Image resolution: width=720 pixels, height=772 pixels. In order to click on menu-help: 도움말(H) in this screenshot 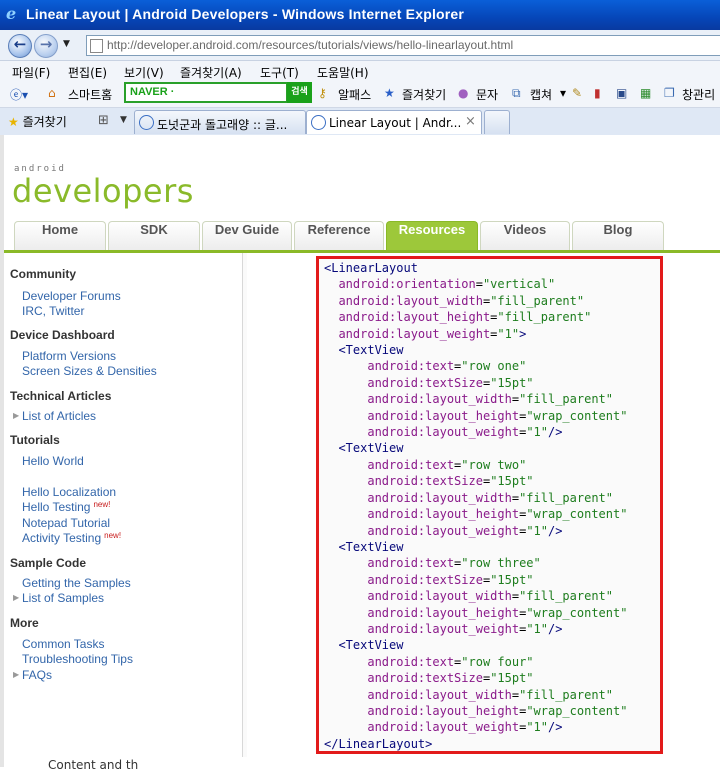, I will do `click(343, 72)`.